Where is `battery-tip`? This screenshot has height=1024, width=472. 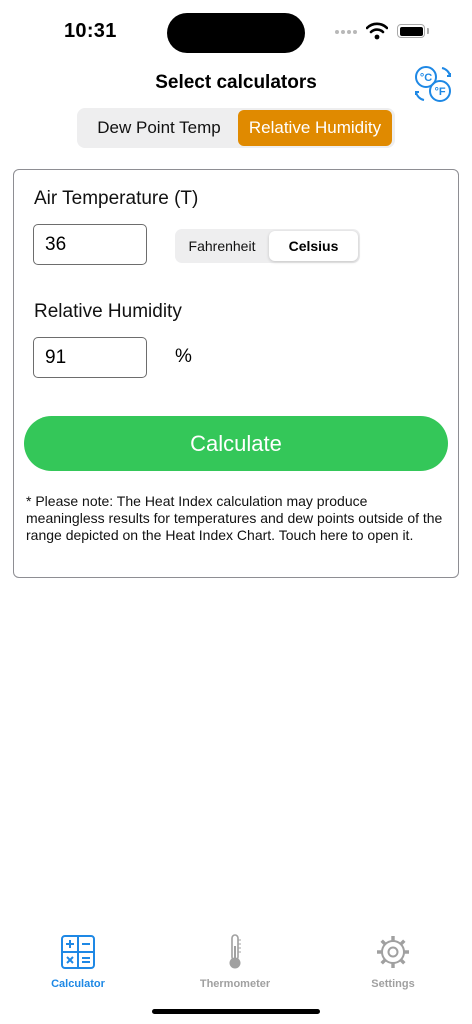 battery-tip is located at coordinates (428, 31).